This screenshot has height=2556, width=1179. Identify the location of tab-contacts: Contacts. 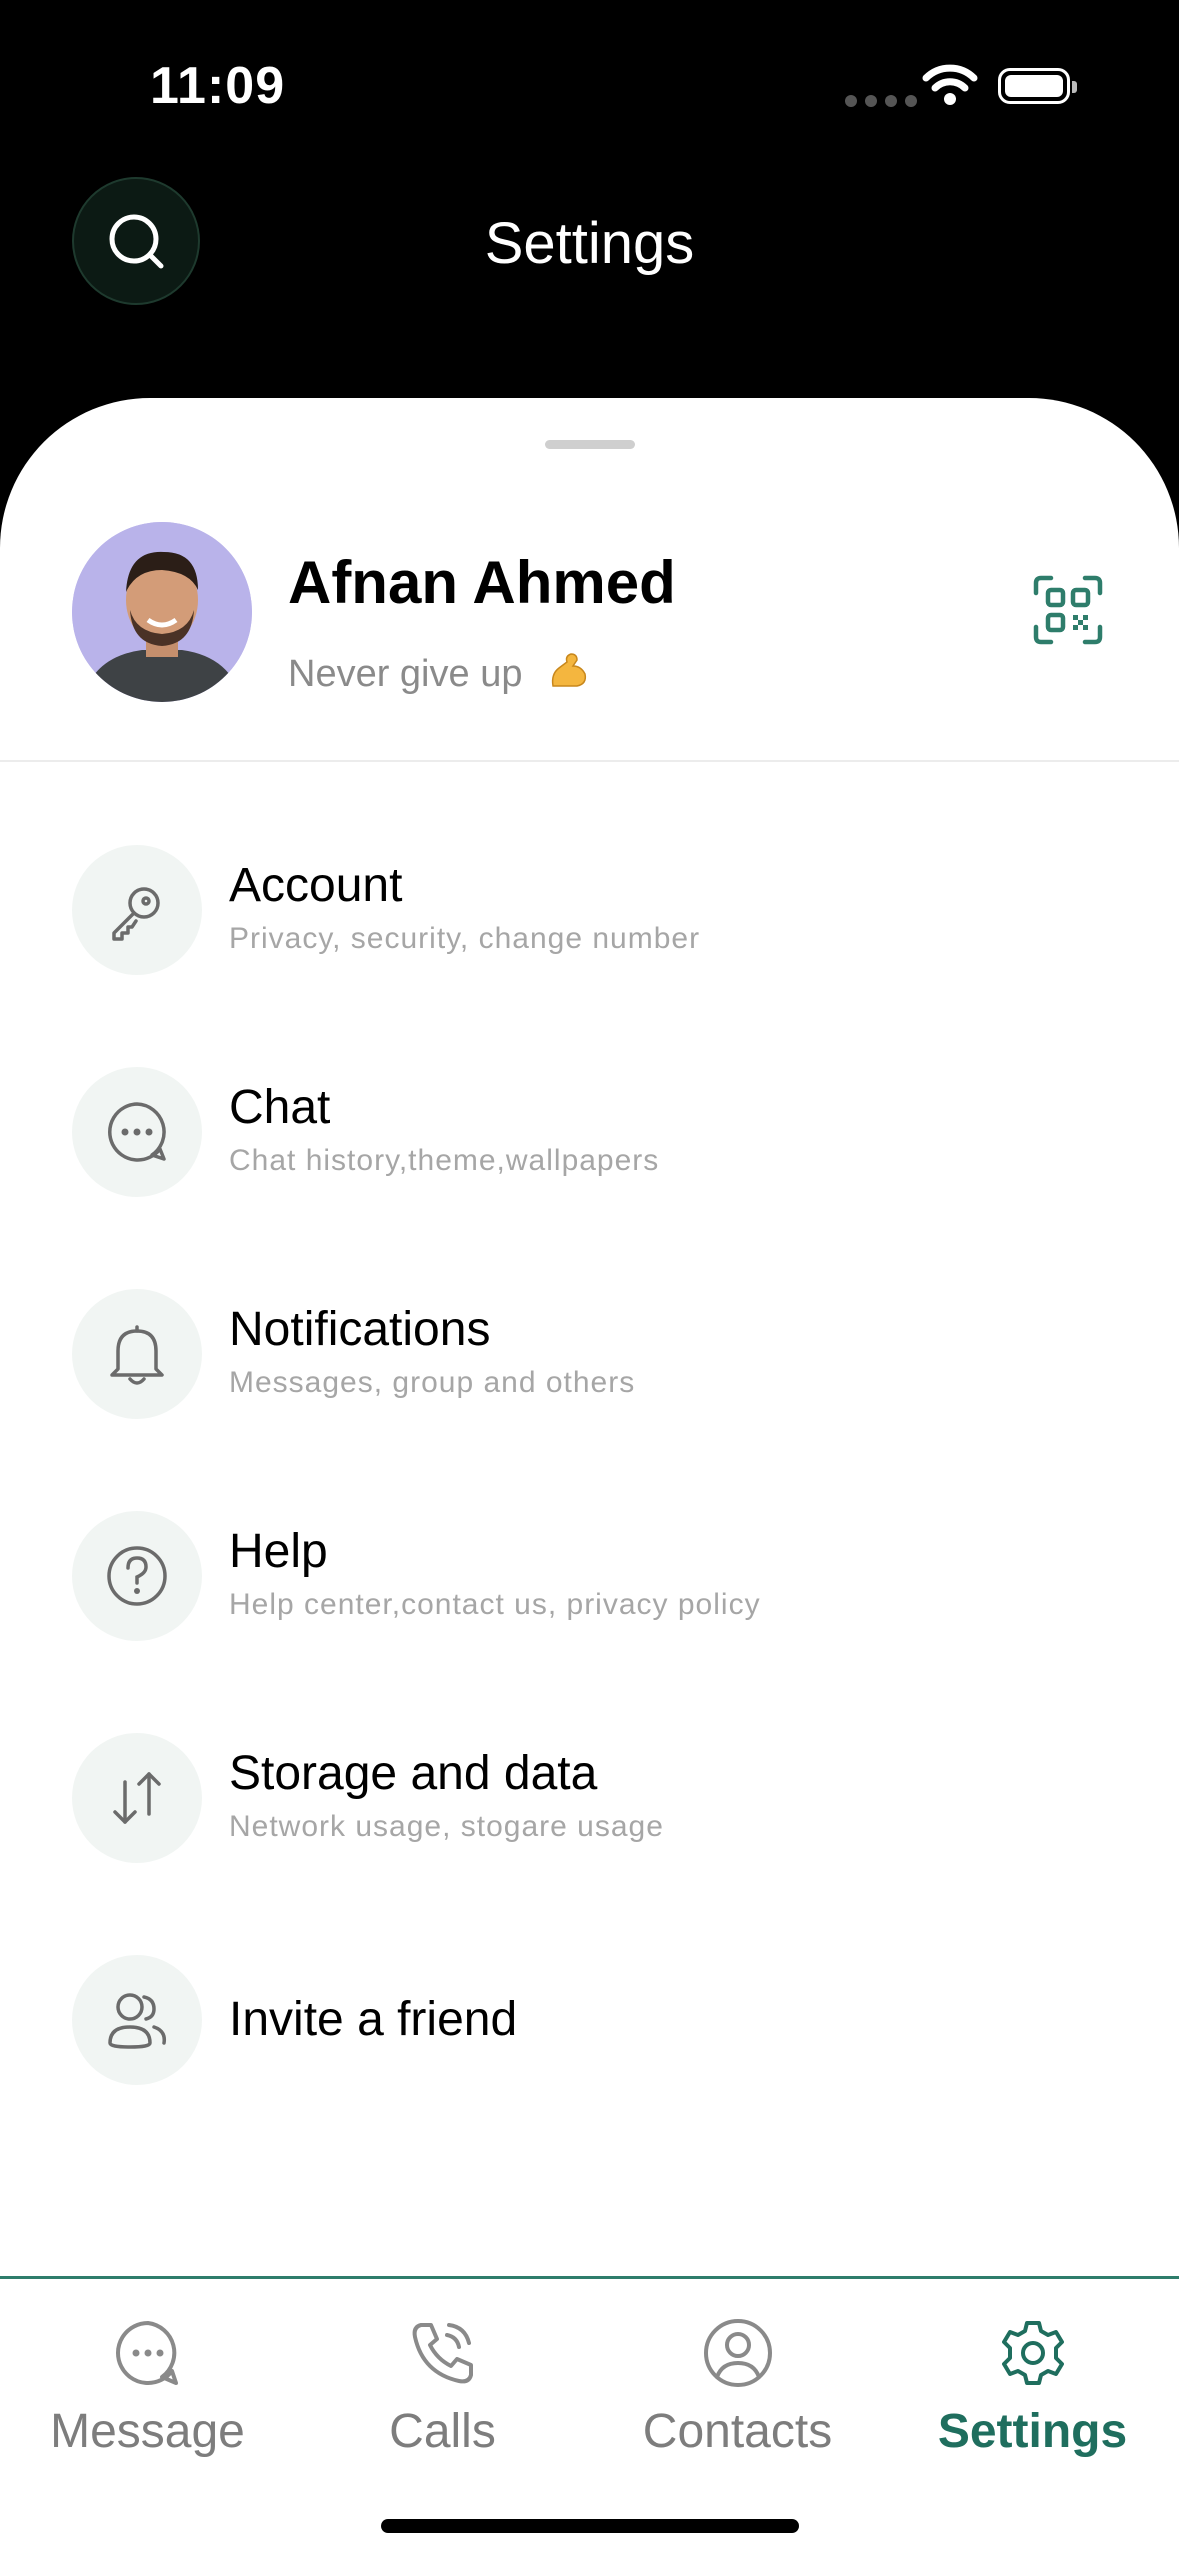
(737, 2379).